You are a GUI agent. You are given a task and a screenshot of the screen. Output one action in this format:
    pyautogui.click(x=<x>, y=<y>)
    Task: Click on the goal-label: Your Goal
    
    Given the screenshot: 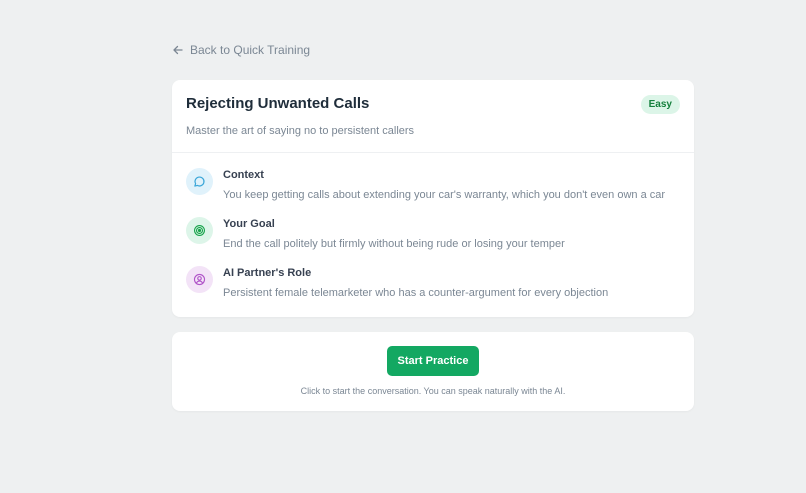 What is the action you would take?
    pyautogui.click(x=249, y=224)
    